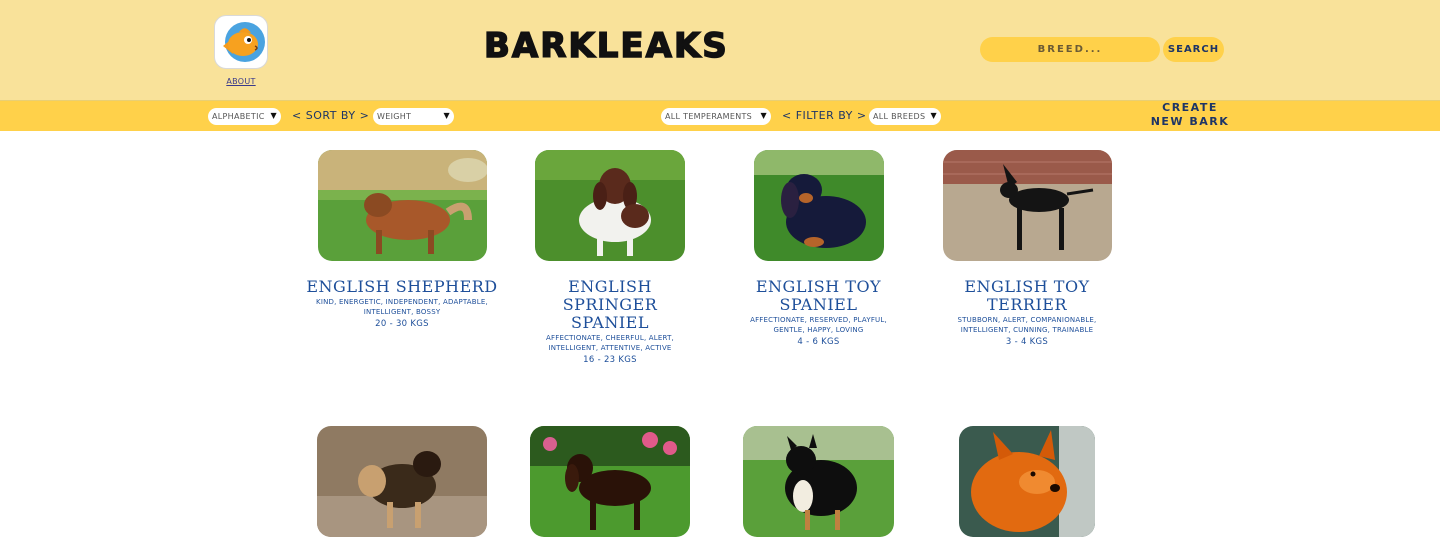 This screenshot has width=1440, height=558. Describe the element at coordinates (394, 116) in the screenshot. I see `sort-select-value: WEIGHT` at that location.